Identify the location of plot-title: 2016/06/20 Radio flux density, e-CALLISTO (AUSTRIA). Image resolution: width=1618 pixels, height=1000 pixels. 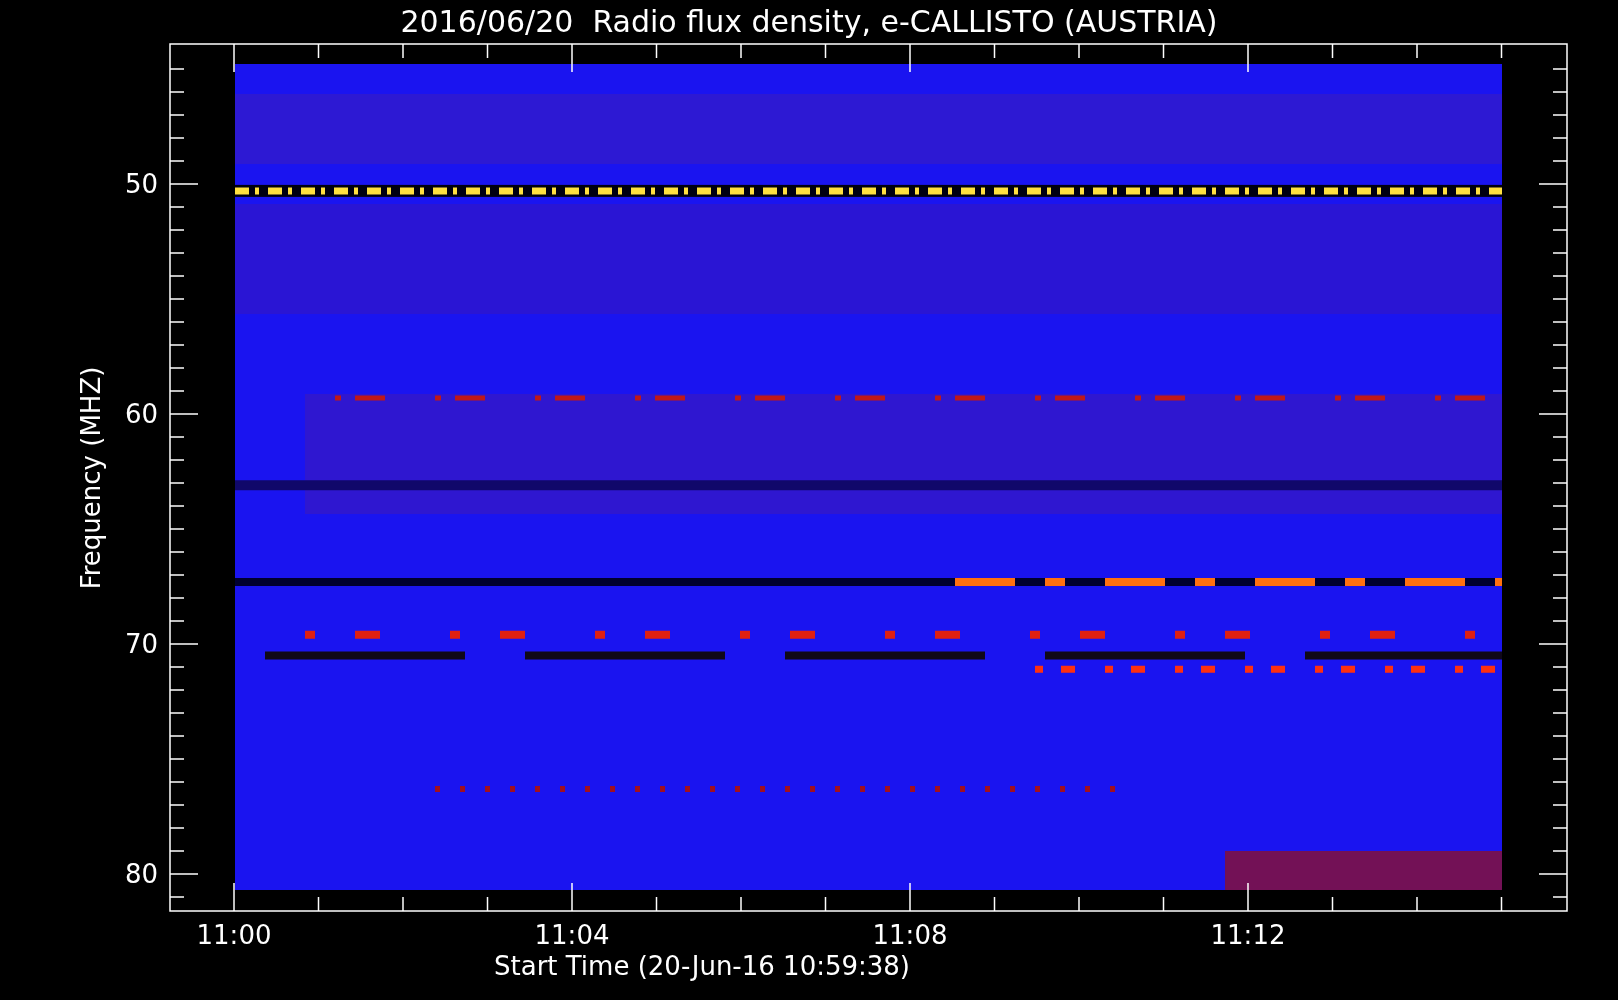
(809, 21).